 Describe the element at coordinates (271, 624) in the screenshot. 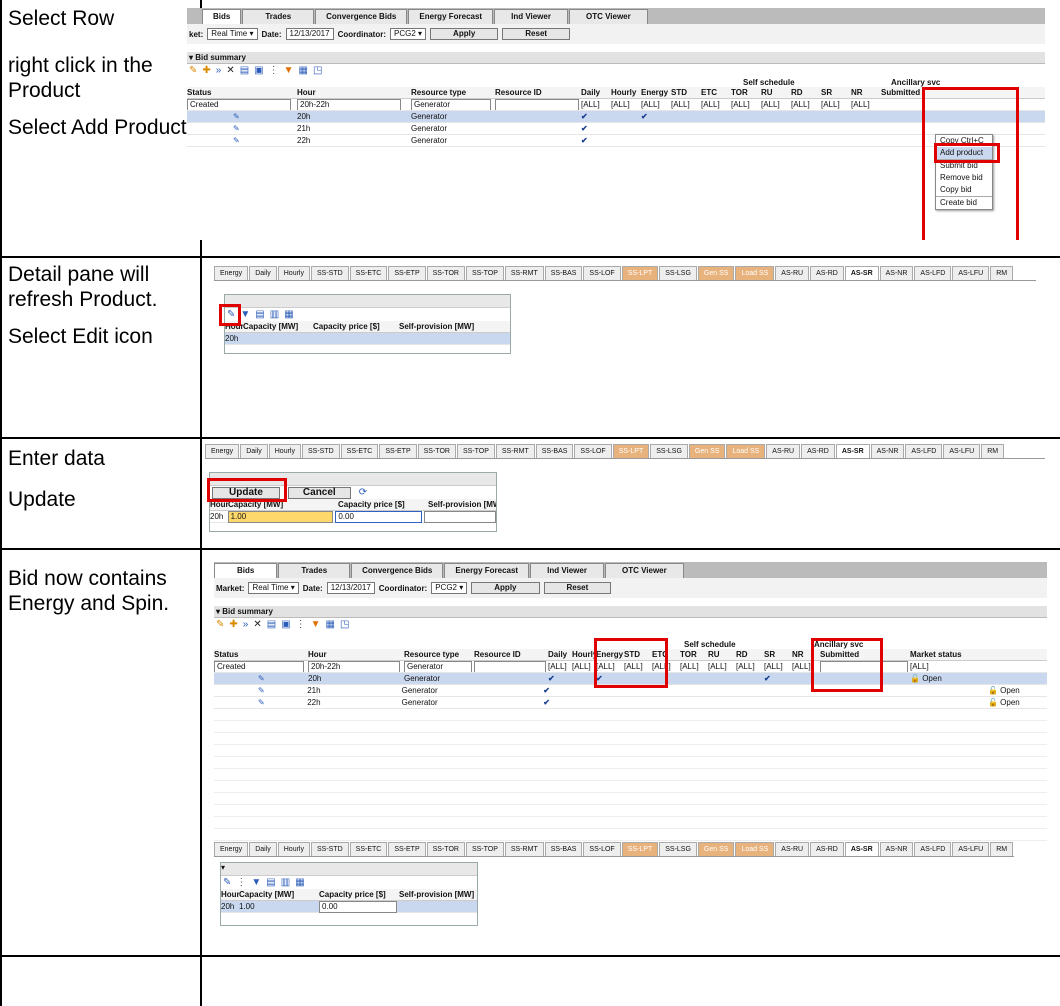

I see `export-icon: ▤` at that location.